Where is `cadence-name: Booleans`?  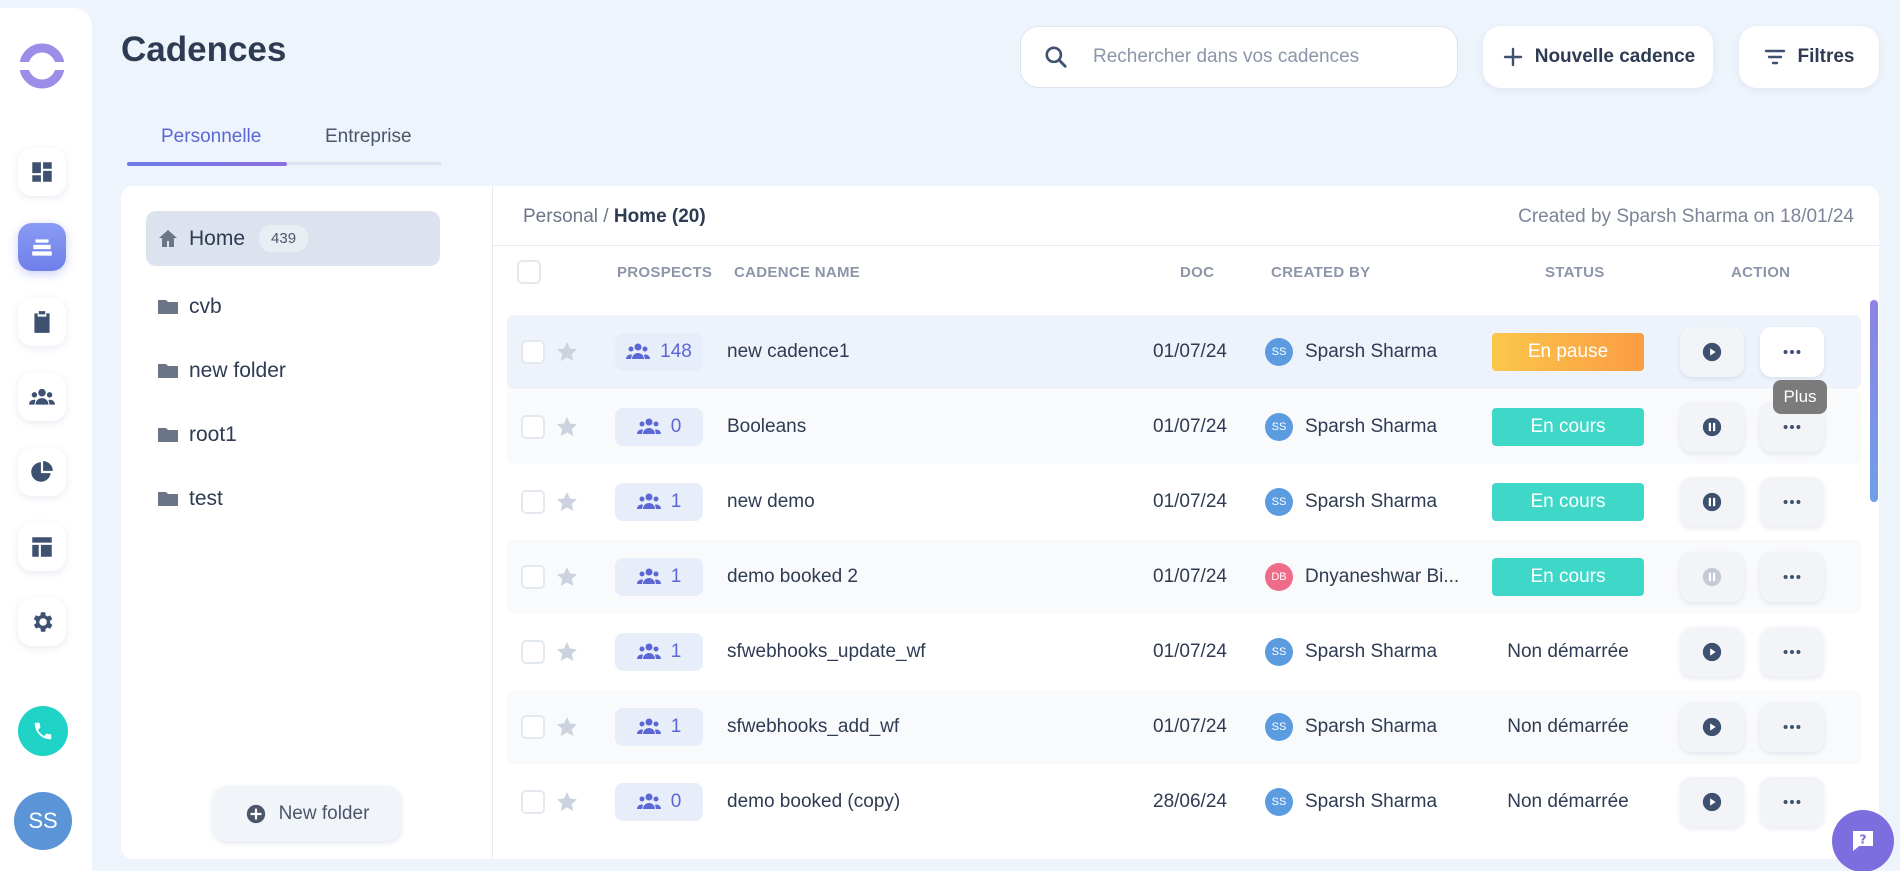 cadence-name: Booleans is located at coordinates (766, 427).